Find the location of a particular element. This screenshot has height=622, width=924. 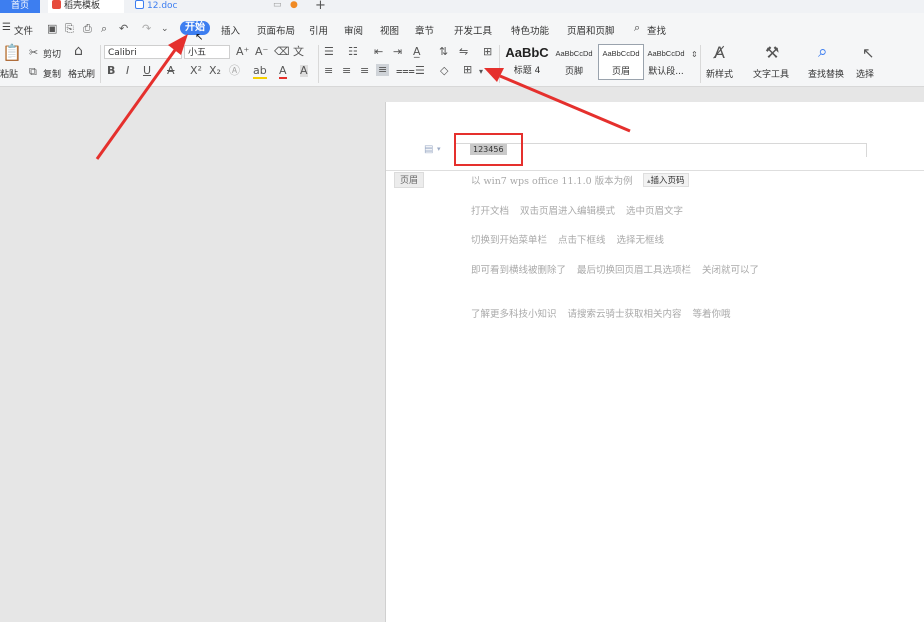

annotation-arrow-border is located at coordinates (565, 103).